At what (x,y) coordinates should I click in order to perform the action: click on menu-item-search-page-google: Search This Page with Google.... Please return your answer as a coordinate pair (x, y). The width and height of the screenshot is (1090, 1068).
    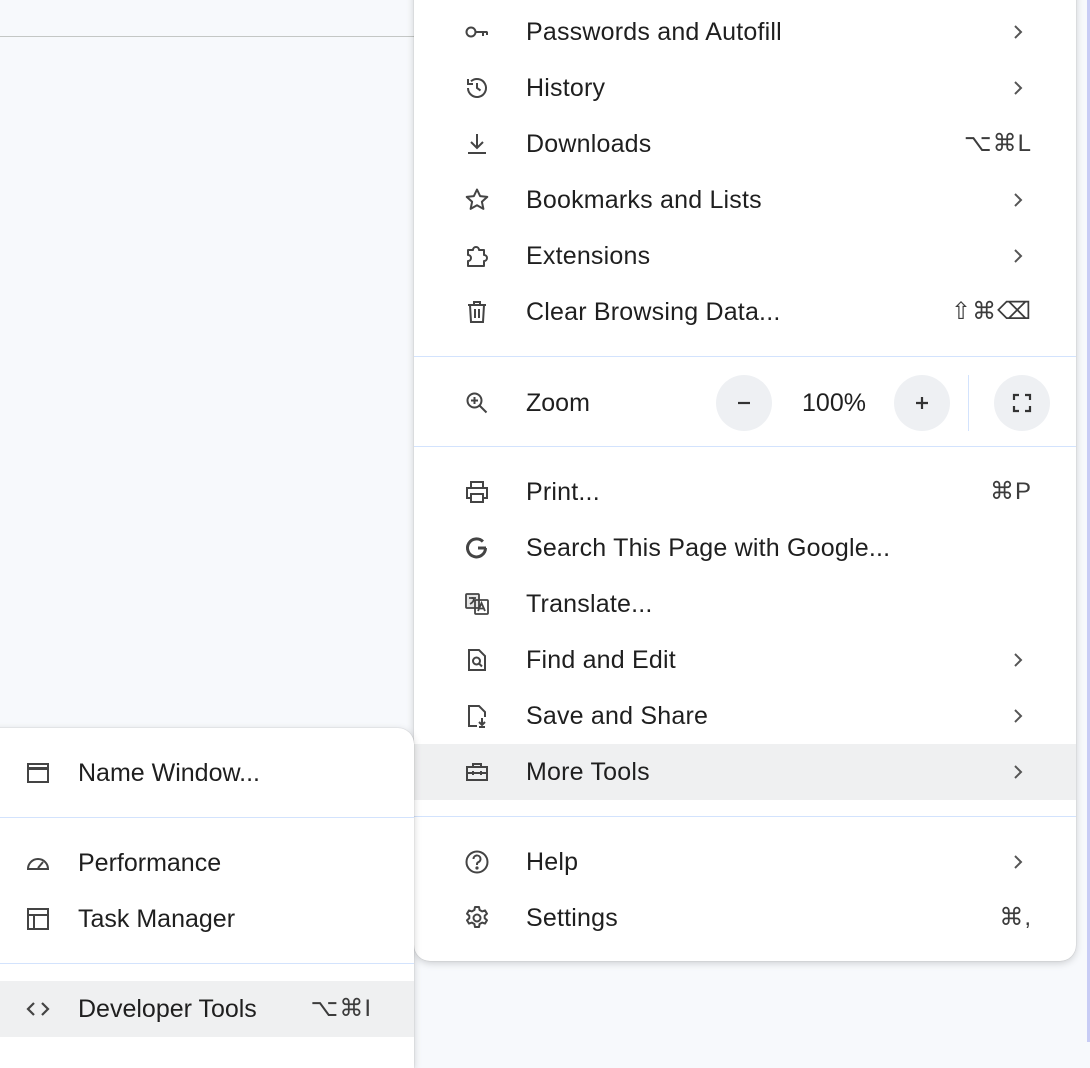
    Looking at the image, I should click on (745, 548).